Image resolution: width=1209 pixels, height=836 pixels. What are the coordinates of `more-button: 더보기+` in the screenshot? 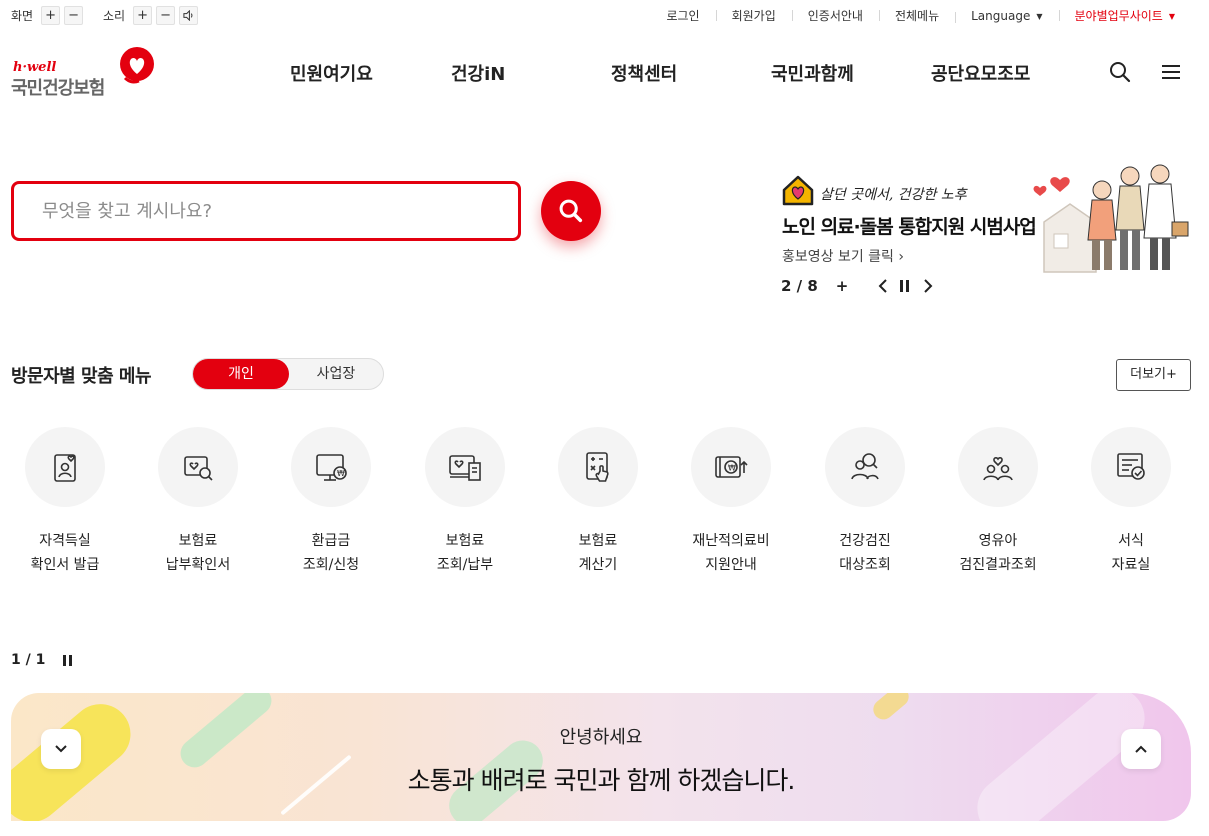 It's located at (1153, 375).